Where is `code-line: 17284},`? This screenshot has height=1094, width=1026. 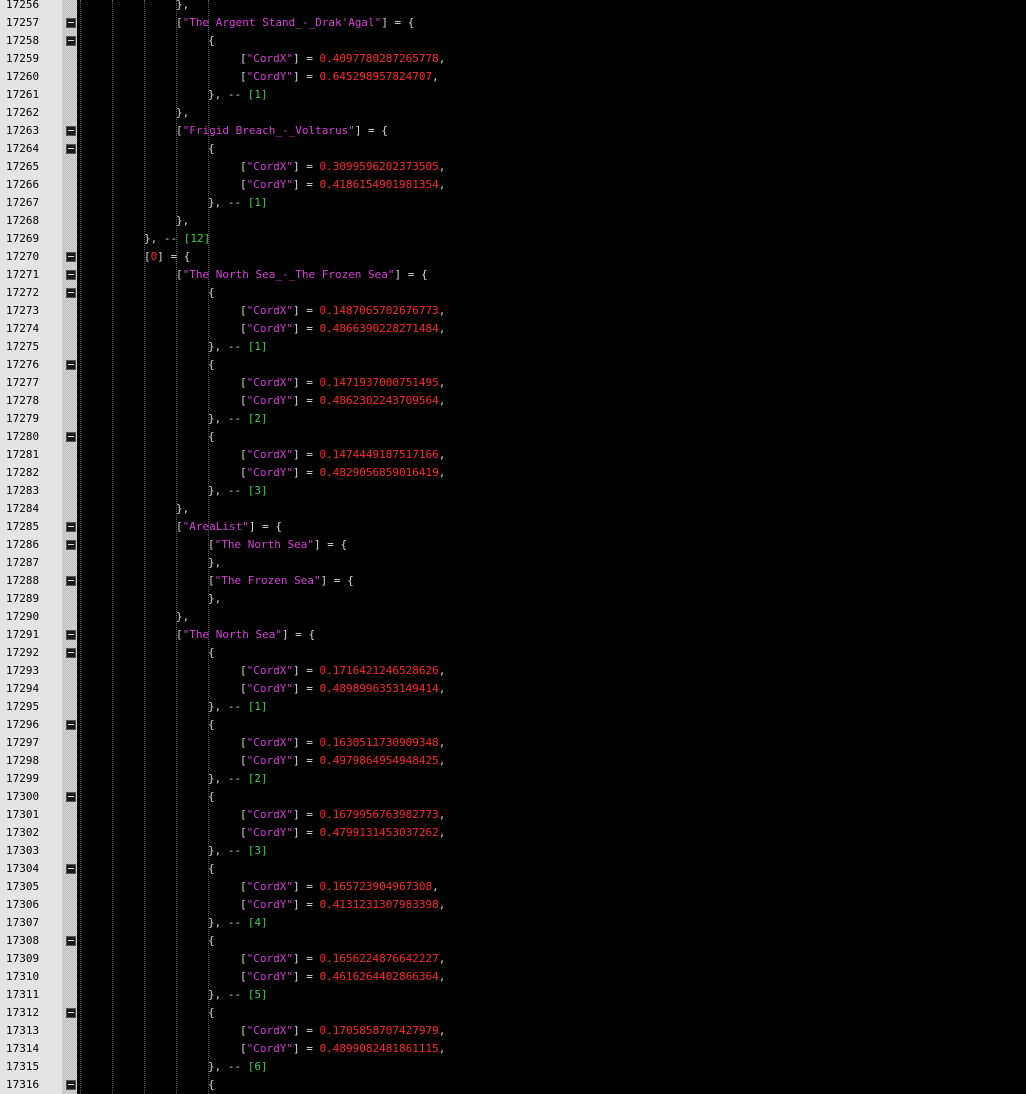 code-line: 17284}, is located at coordinates (513, 509).